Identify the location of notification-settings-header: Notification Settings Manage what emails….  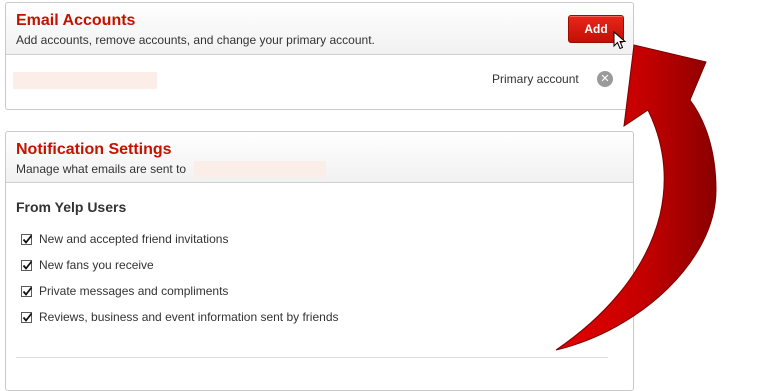
(319, 157).